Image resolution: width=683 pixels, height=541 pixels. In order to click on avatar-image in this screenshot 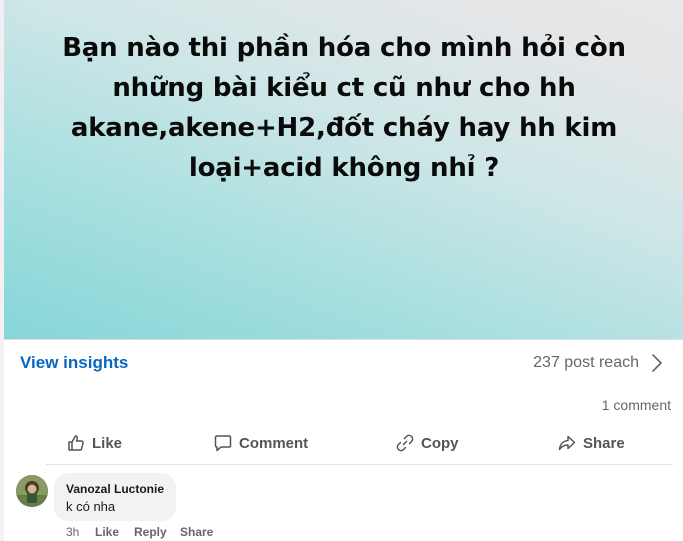, I will do `click(32, 491)`.